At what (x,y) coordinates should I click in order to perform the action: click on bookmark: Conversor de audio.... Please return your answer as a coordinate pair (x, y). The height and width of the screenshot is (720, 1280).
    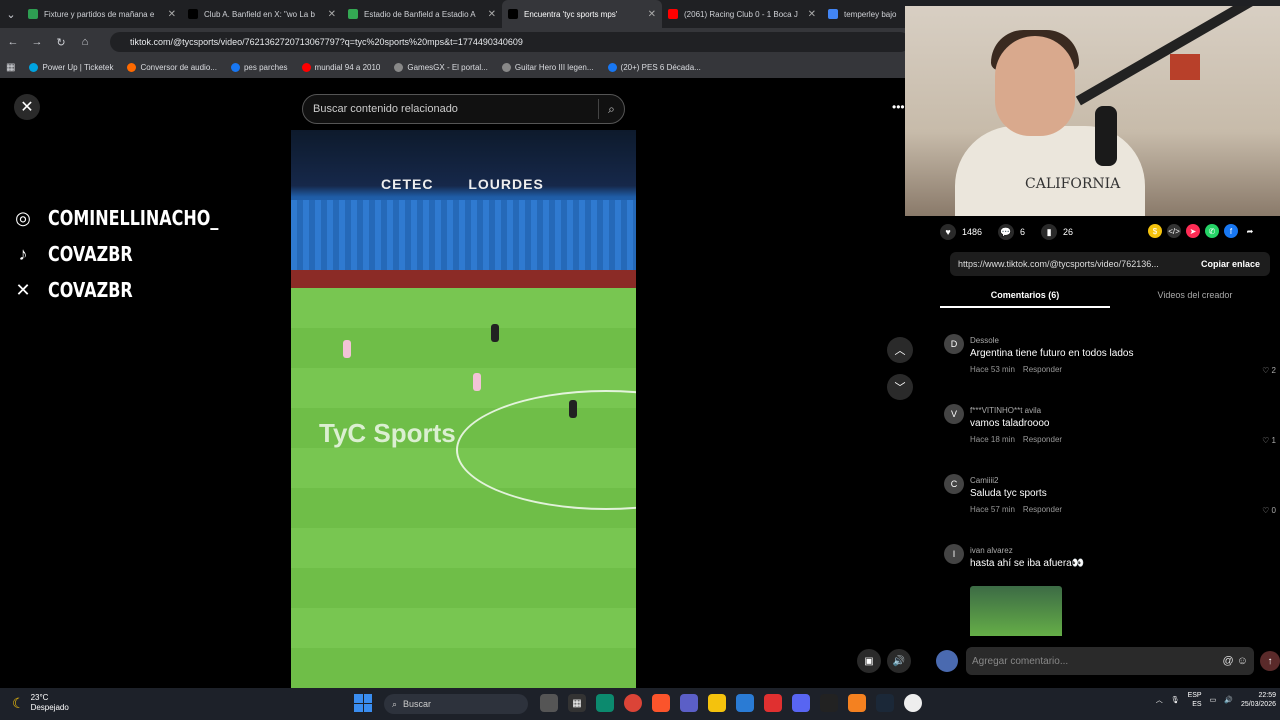
    Looking at the image, I should click on (172, 67).